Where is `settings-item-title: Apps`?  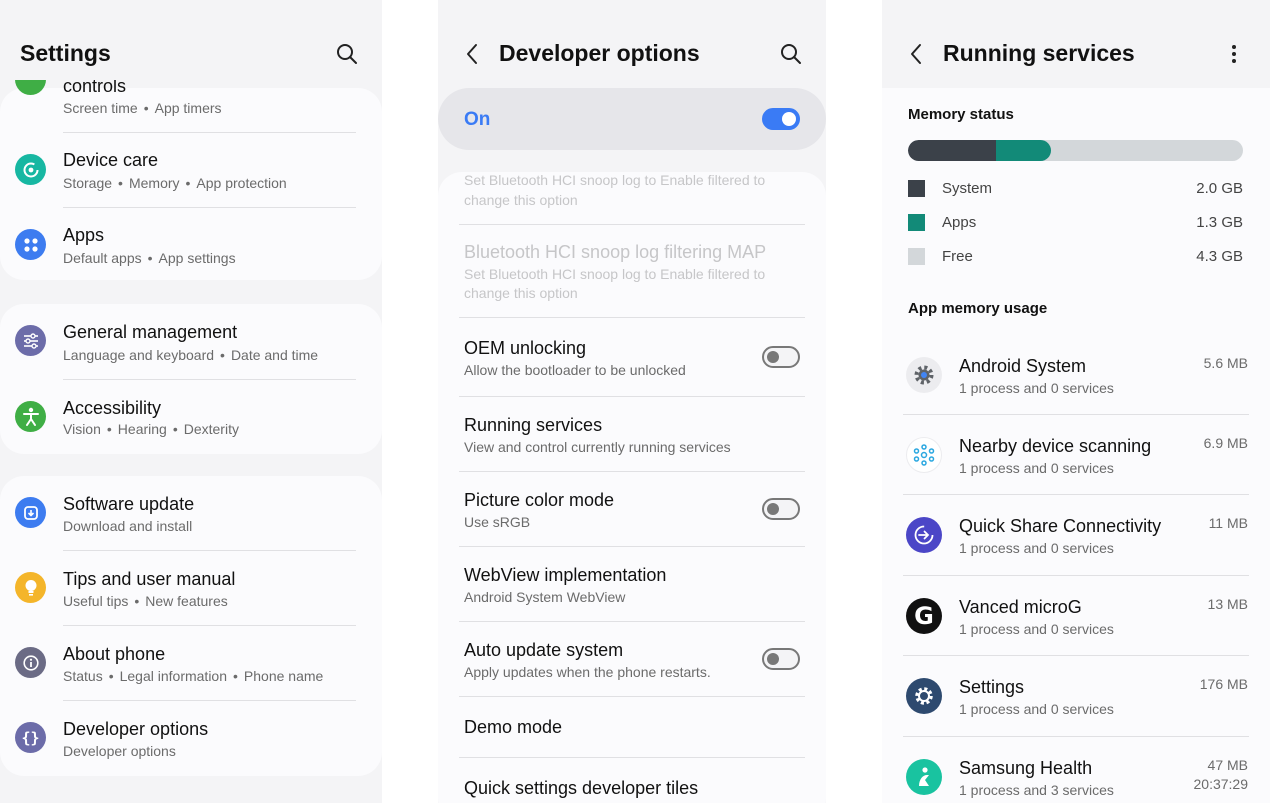
settings-item-title: Apps is located at coordinates (84, 235).